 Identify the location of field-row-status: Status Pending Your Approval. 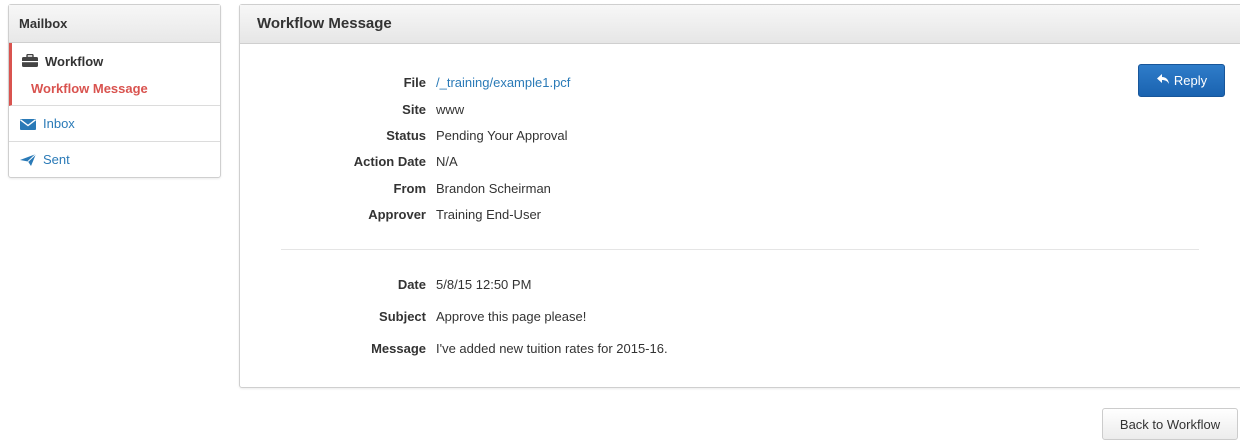
(740, 136).